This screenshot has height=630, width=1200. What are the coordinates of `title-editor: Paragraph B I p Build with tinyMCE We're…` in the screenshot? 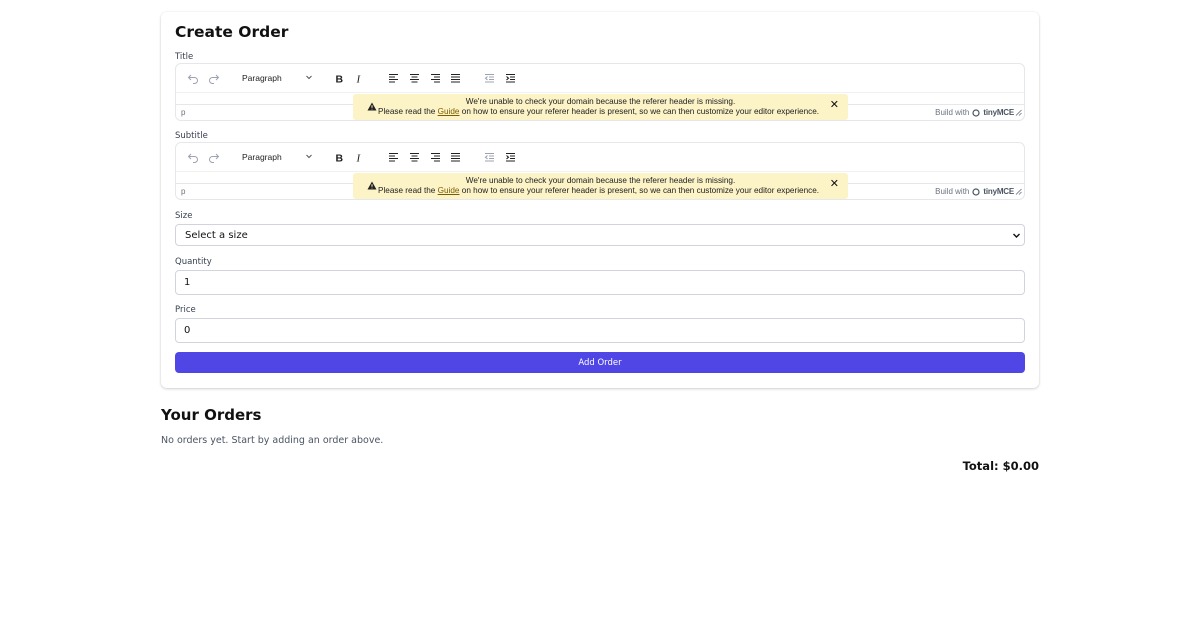 It's located at (600, 92).